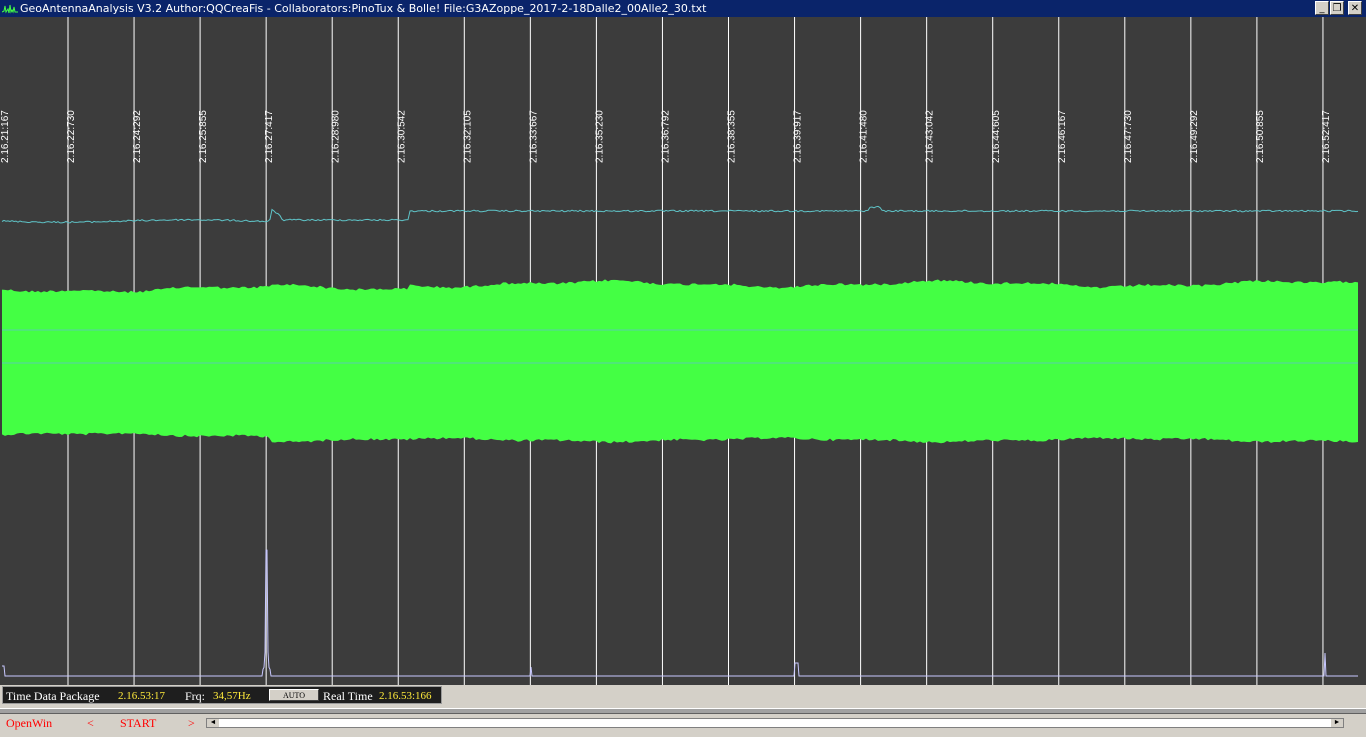  What do you see at coordinates (996, 136) in the screenshot?
I see `time-marker-label: 2.16.44:605` at bounding box center [996, 136].